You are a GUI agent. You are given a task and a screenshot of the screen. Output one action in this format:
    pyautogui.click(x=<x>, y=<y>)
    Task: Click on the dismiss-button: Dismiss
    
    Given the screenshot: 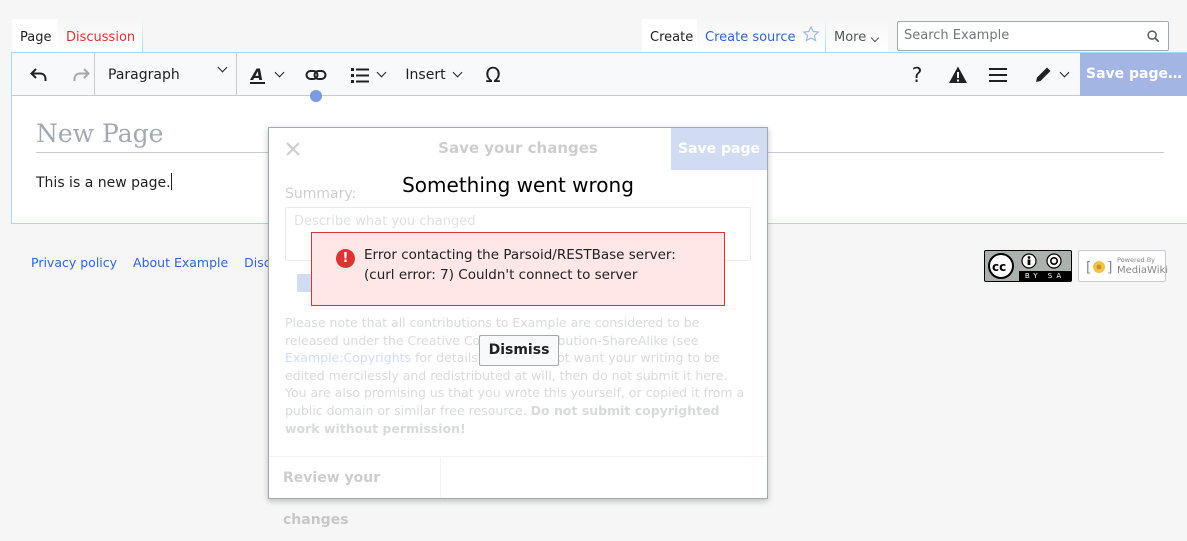 What is the action you would take?
    pyautogui.click(x=519, y=350)
    